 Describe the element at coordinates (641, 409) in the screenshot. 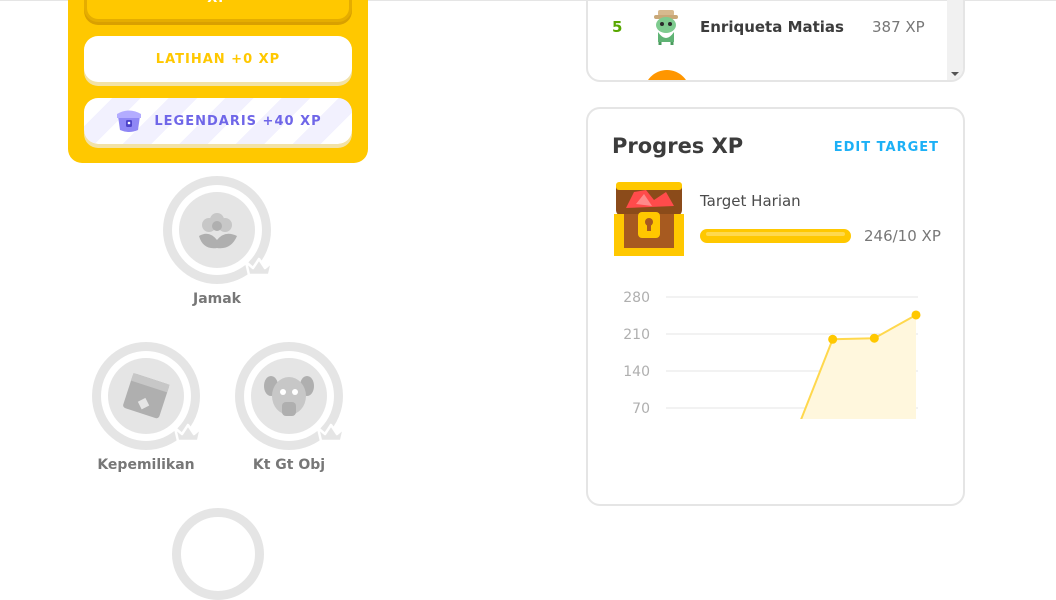

I see `y-tick-label: 70` at that location.